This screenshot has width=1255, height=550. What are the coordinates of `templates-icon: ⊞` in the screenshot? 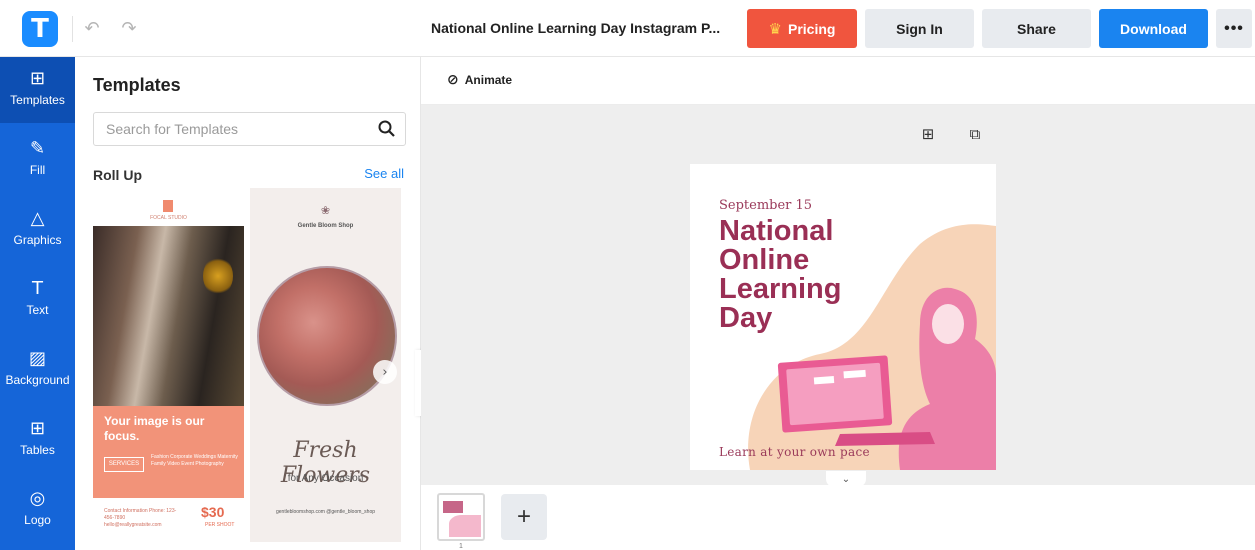 It's located at (37, 78).